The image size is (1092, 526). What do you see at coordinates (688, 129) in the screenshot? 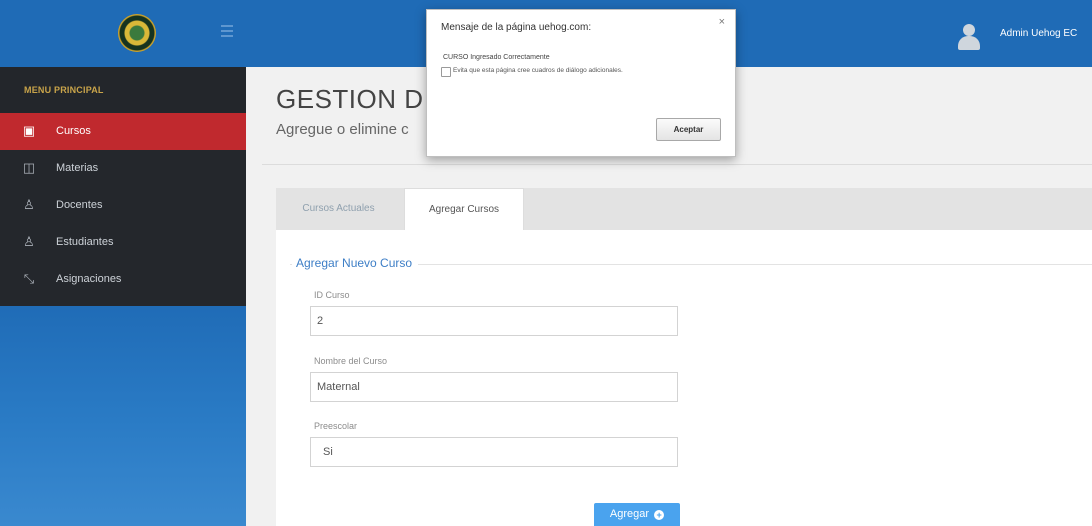
I see `accept-button: Aceptar` at bounding box center [688, 129].